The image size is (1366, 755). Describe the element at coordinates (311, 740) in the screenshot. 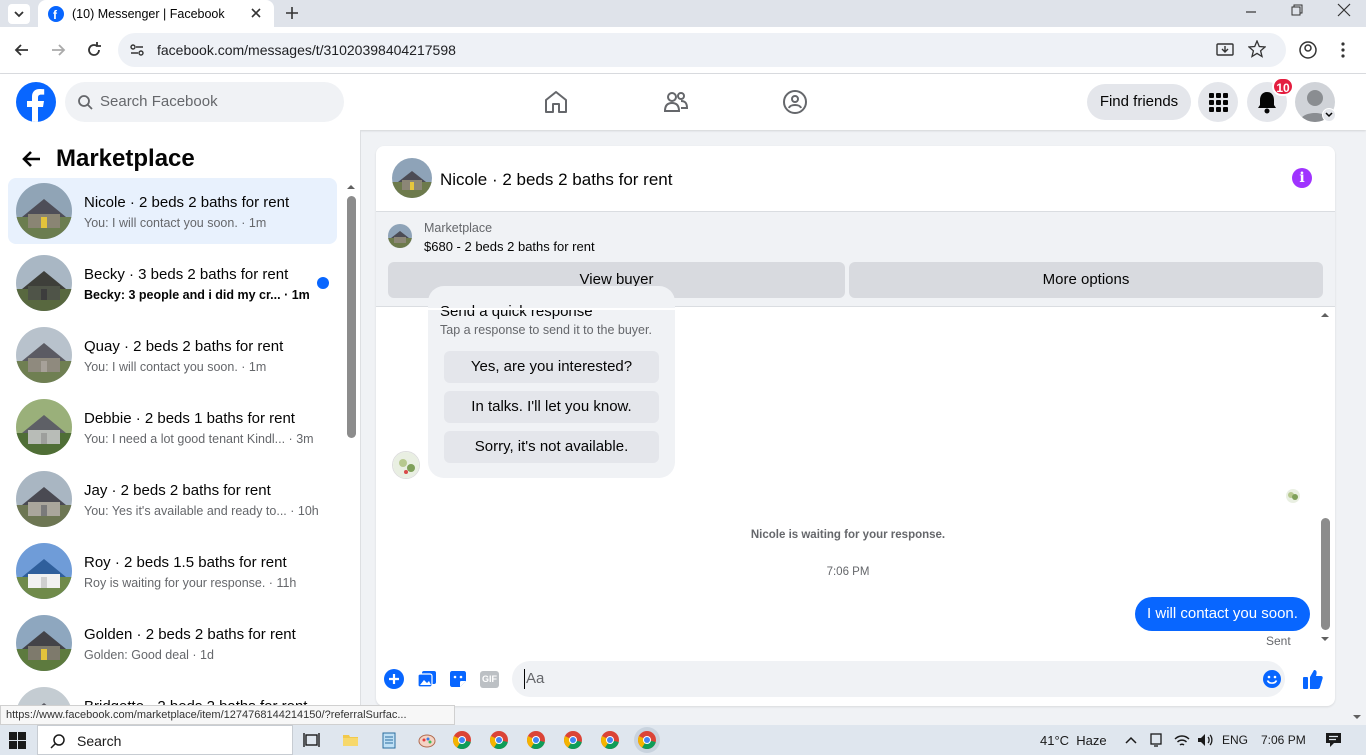

I see `task-view-icon` at that location.